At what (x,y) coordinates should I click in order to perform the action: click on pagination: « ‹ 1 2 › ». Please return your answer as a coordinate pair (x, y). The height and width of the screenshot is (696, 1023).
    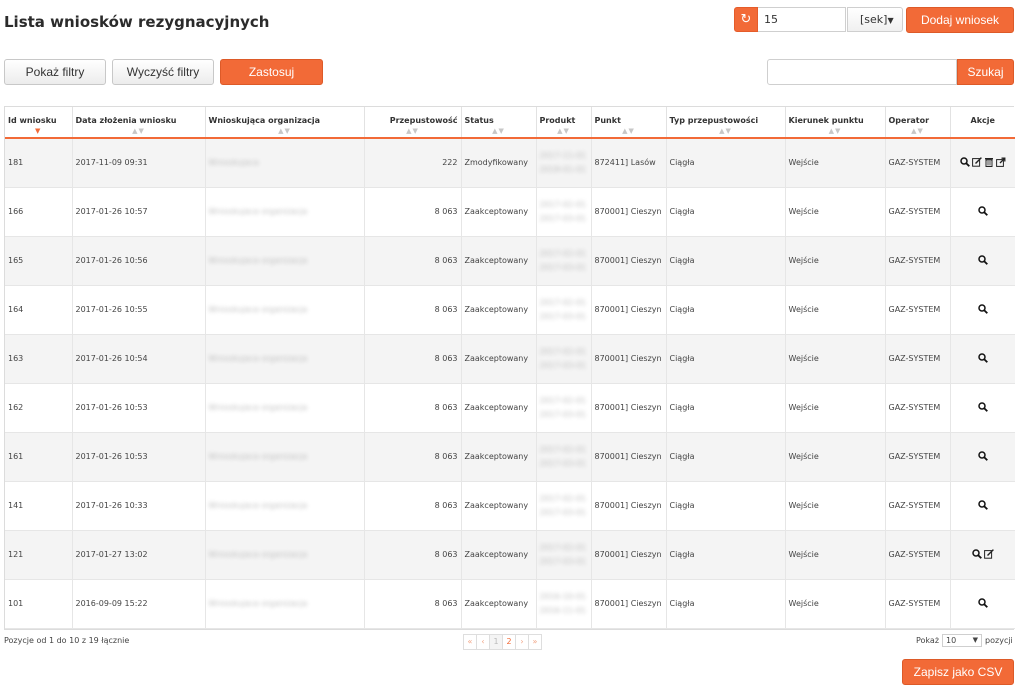
    Looking at the image, I should click on (502, 642).